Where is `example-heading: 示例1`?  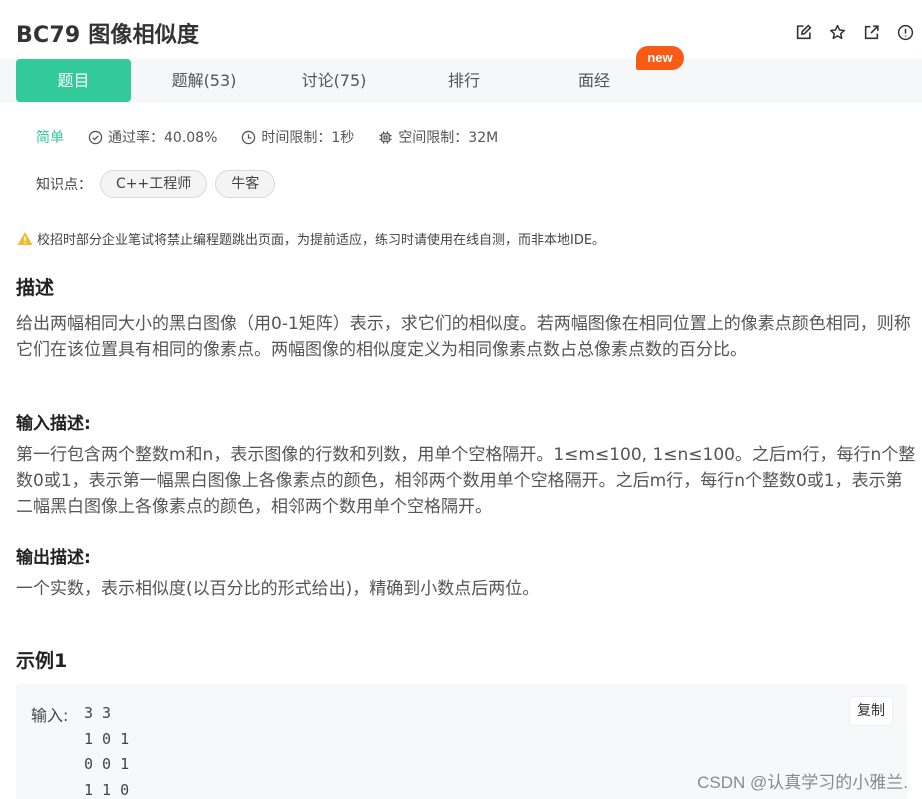
example-heading: 示例1 is located at coordinates (42, 661).